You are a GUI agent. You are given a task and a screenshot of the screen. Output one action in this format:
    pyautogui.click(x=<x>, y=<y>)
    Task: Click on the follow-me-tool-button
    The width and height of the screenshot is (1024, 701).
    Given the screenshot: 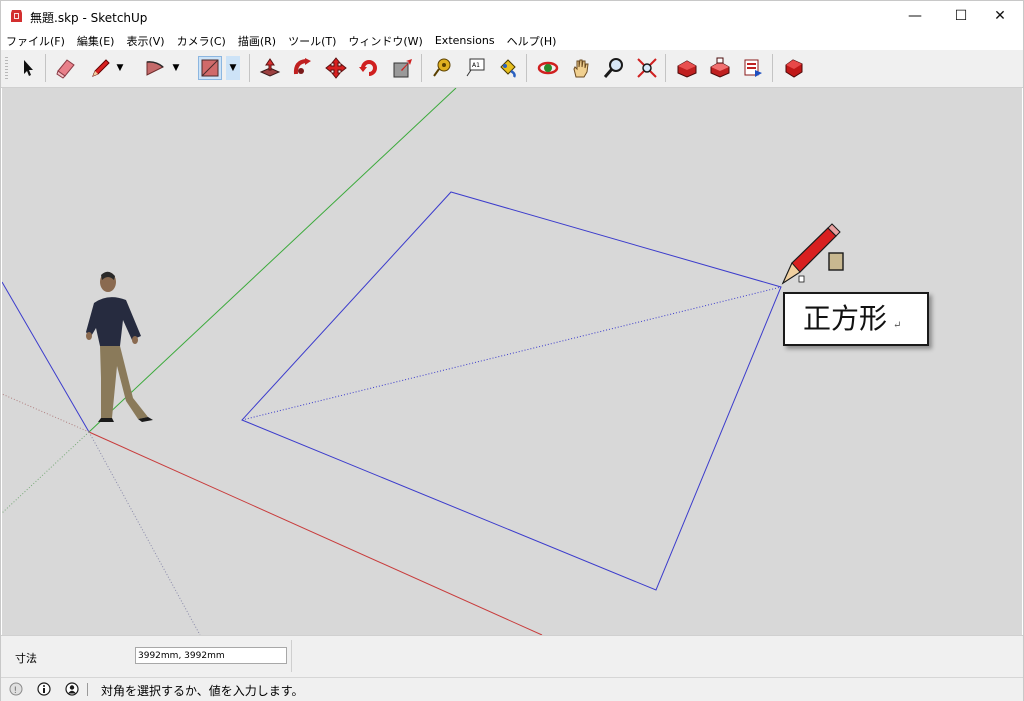 What is the action you would take?
    pyautogui.click(x=303, y=68)
    